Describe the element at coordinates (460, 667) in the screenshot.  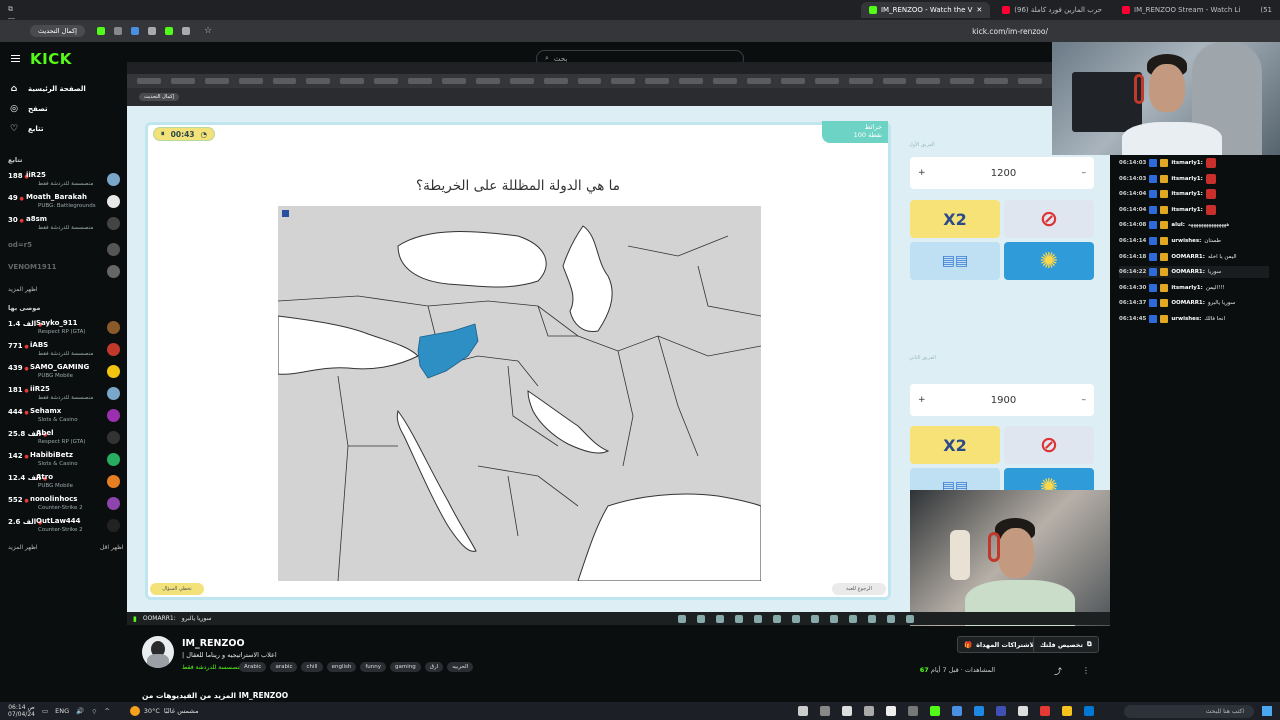
I see `tag-chip: الحربيه` at that location.